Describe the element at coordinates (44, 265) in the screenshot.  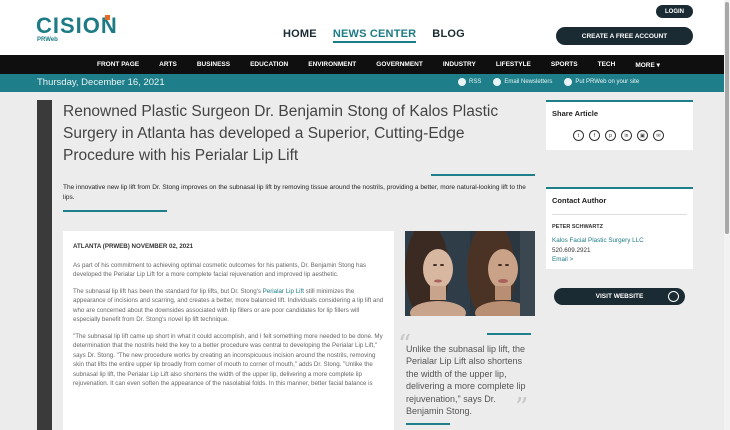
I see `article-accent-bar` at that location.